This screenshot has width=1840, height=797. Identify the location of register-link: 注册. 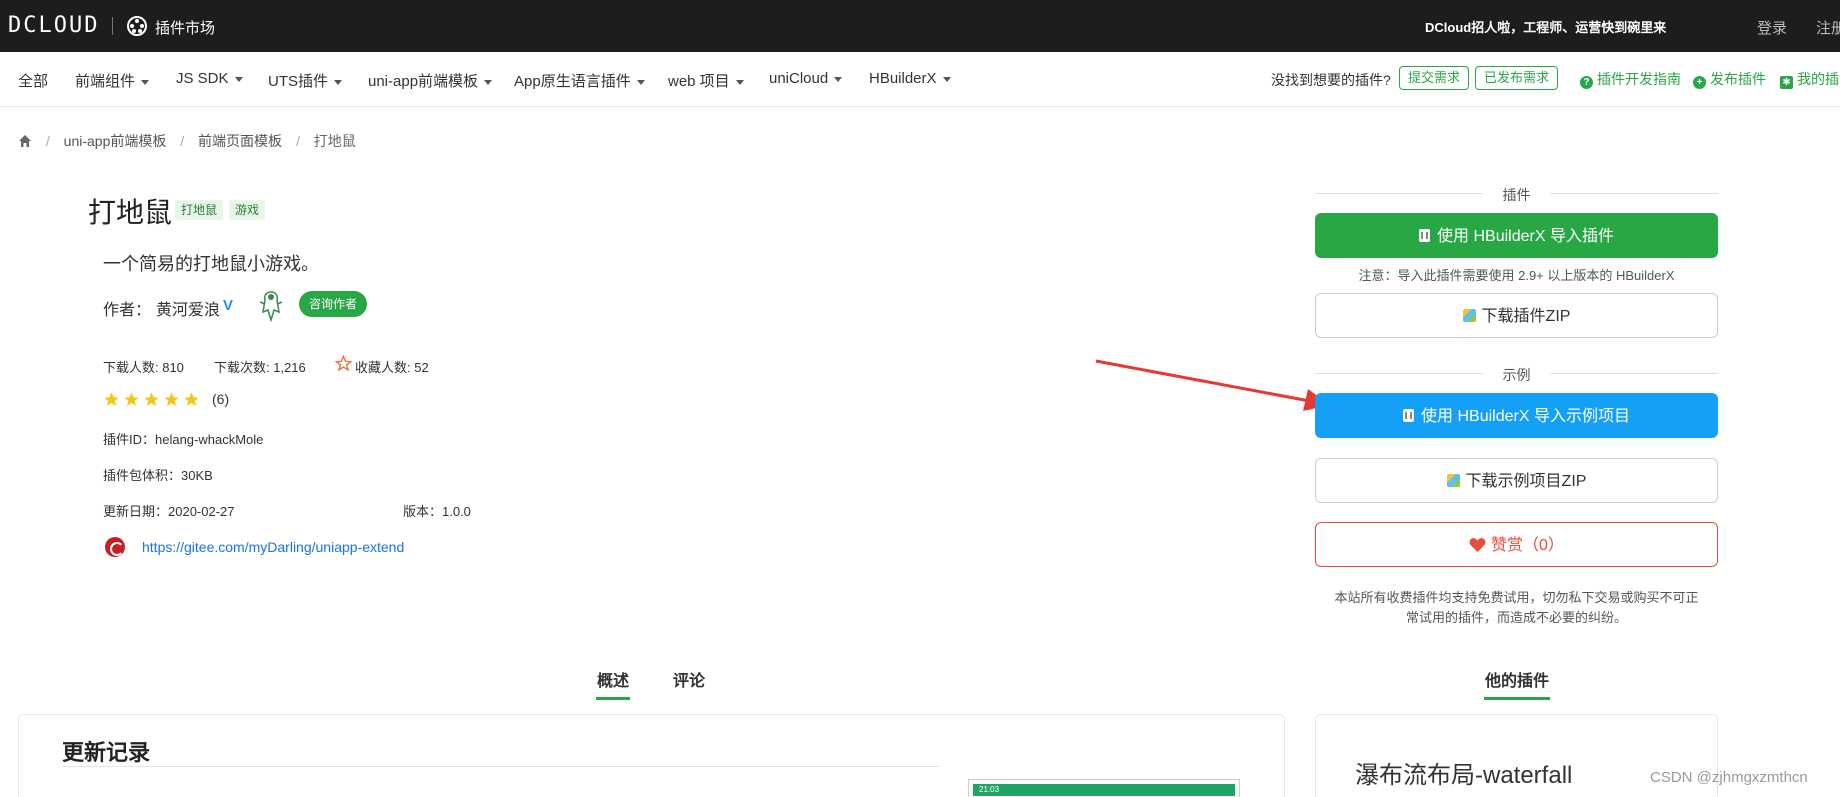
(1828, 27).